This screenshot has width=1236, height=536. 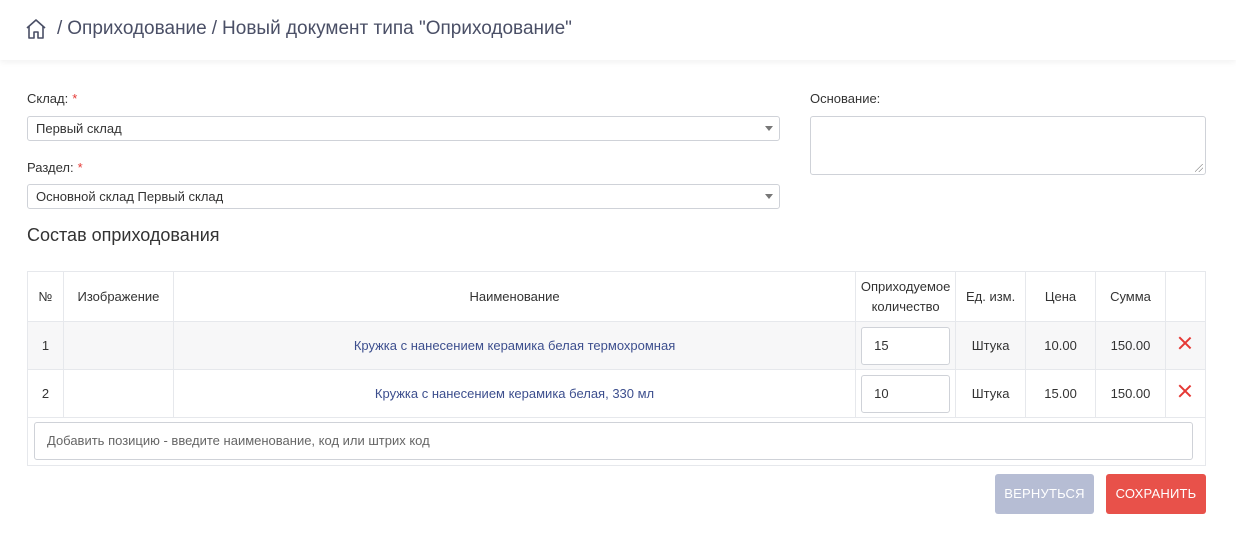 I want to click on quantity-input: 15, so click(x=906, y=345).